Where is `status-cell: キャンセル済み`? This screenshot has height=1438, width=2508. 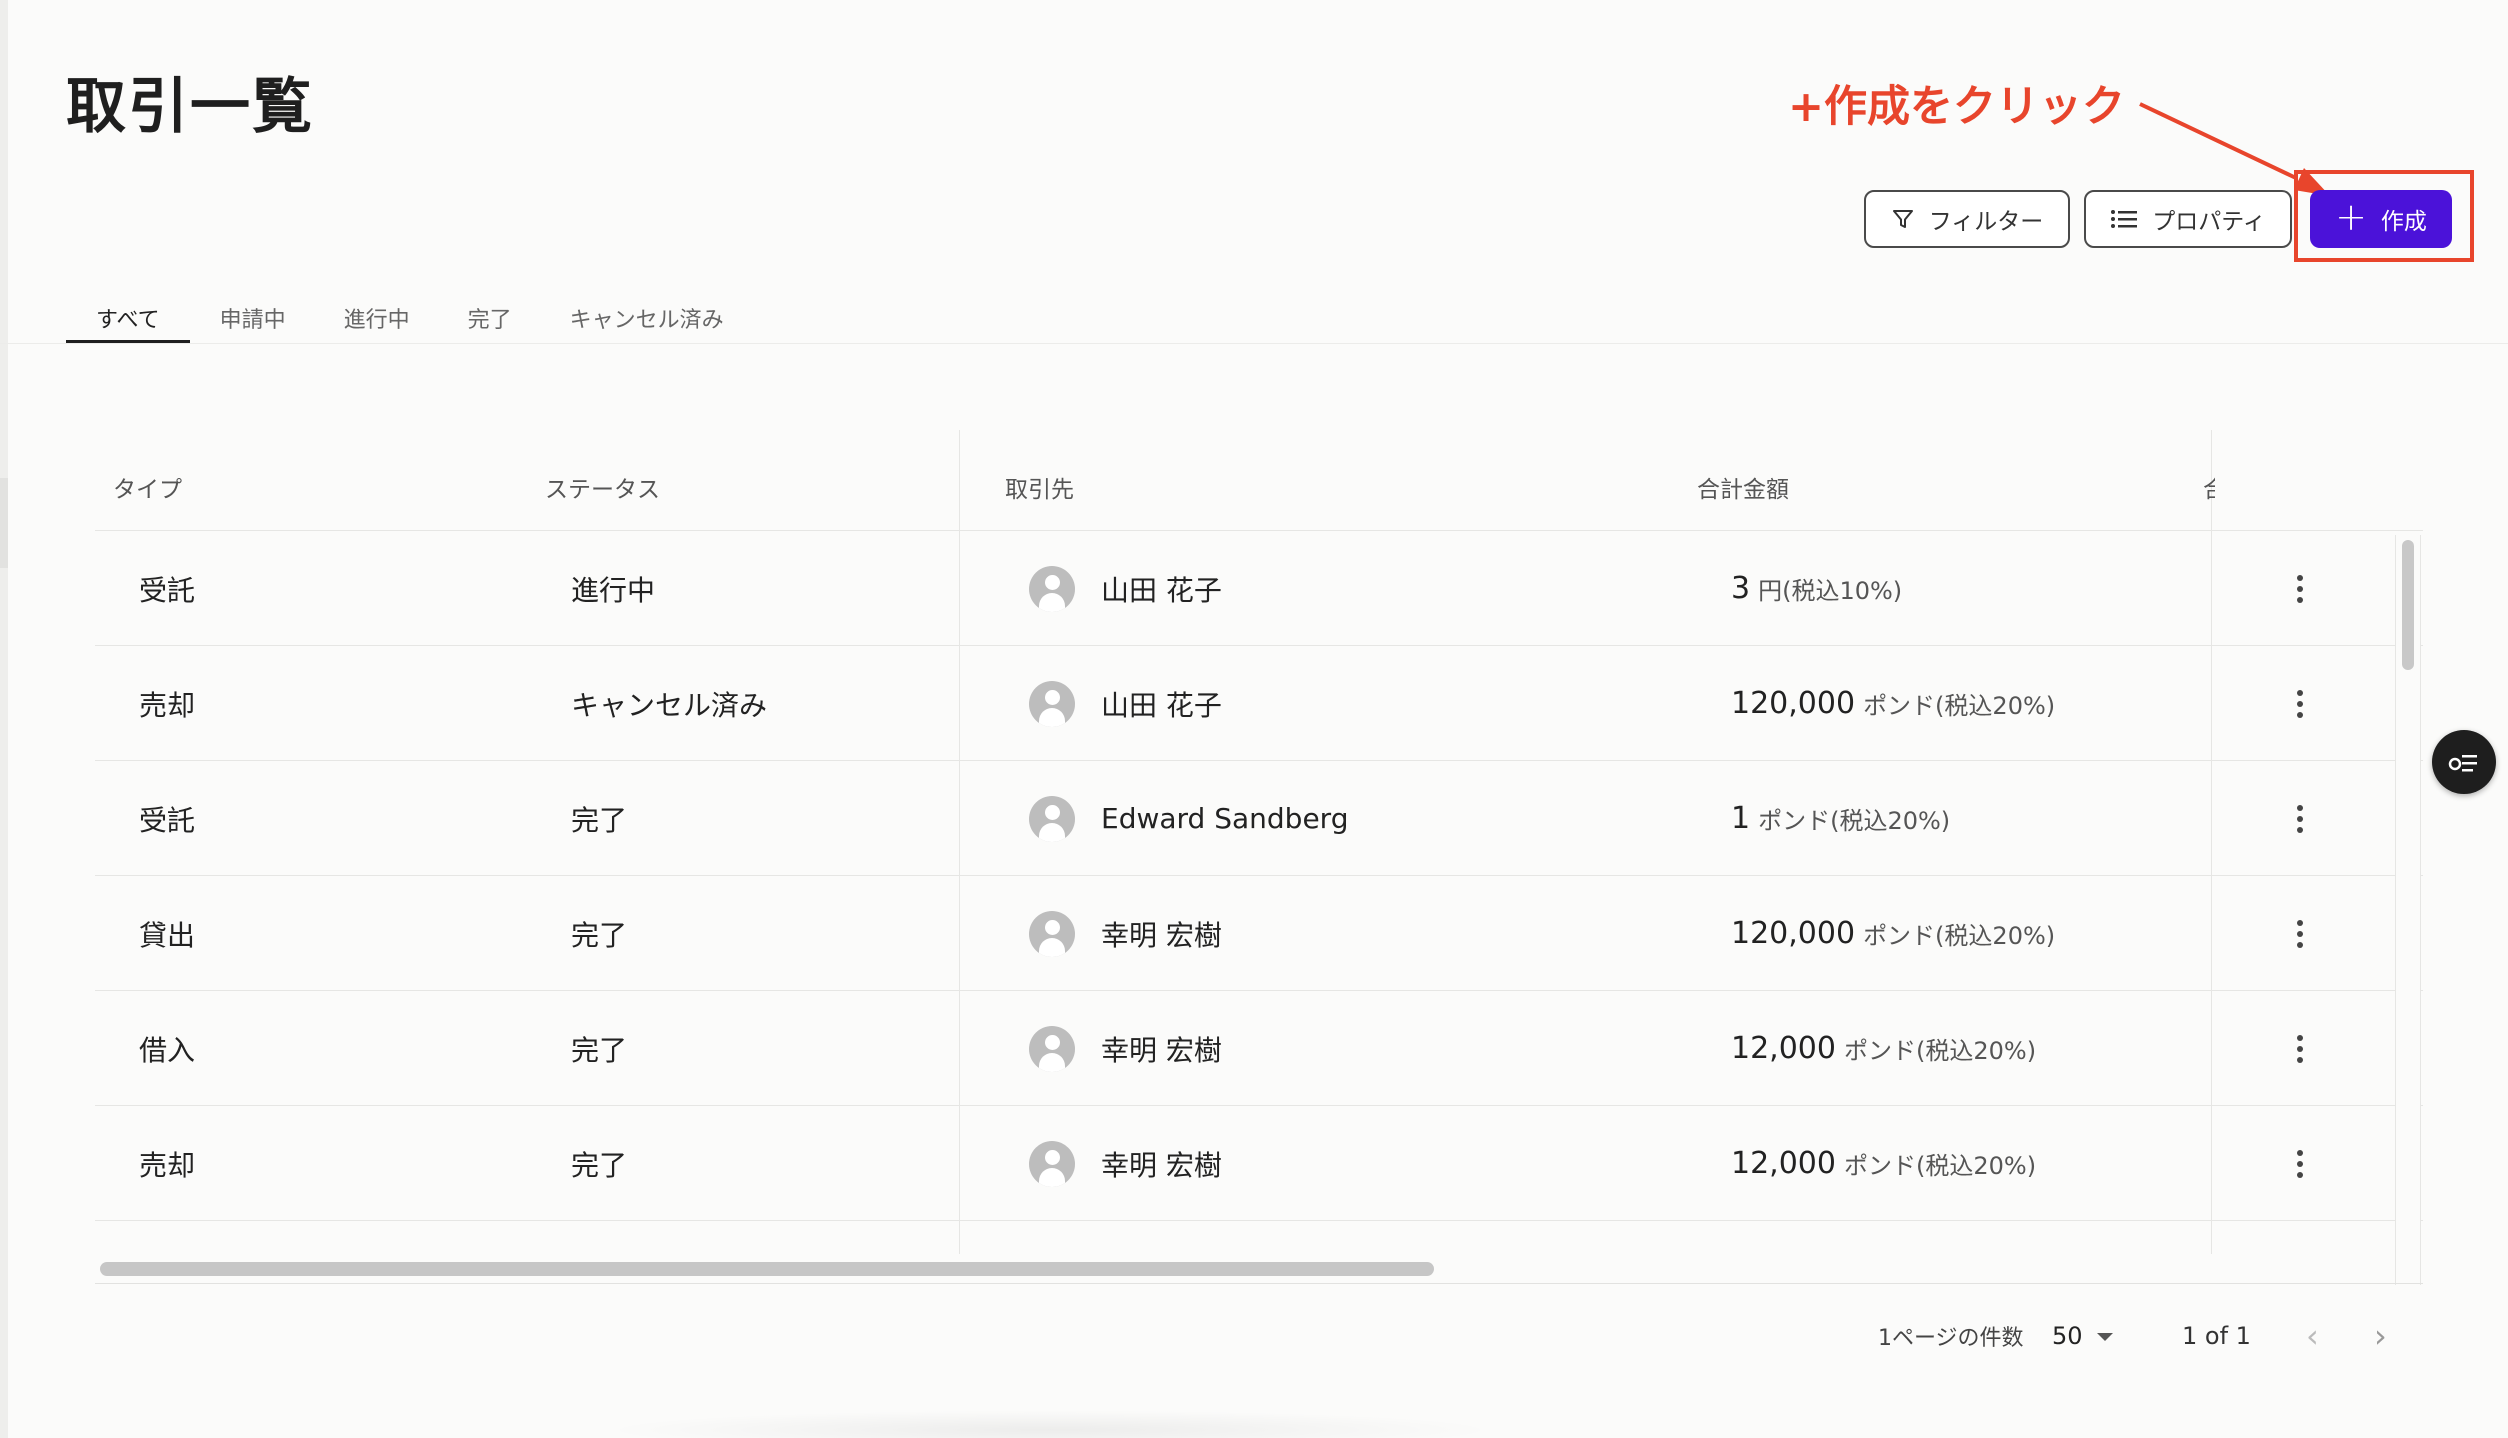 status-cell: キャンセル済み is located at coordinates (669, 705).